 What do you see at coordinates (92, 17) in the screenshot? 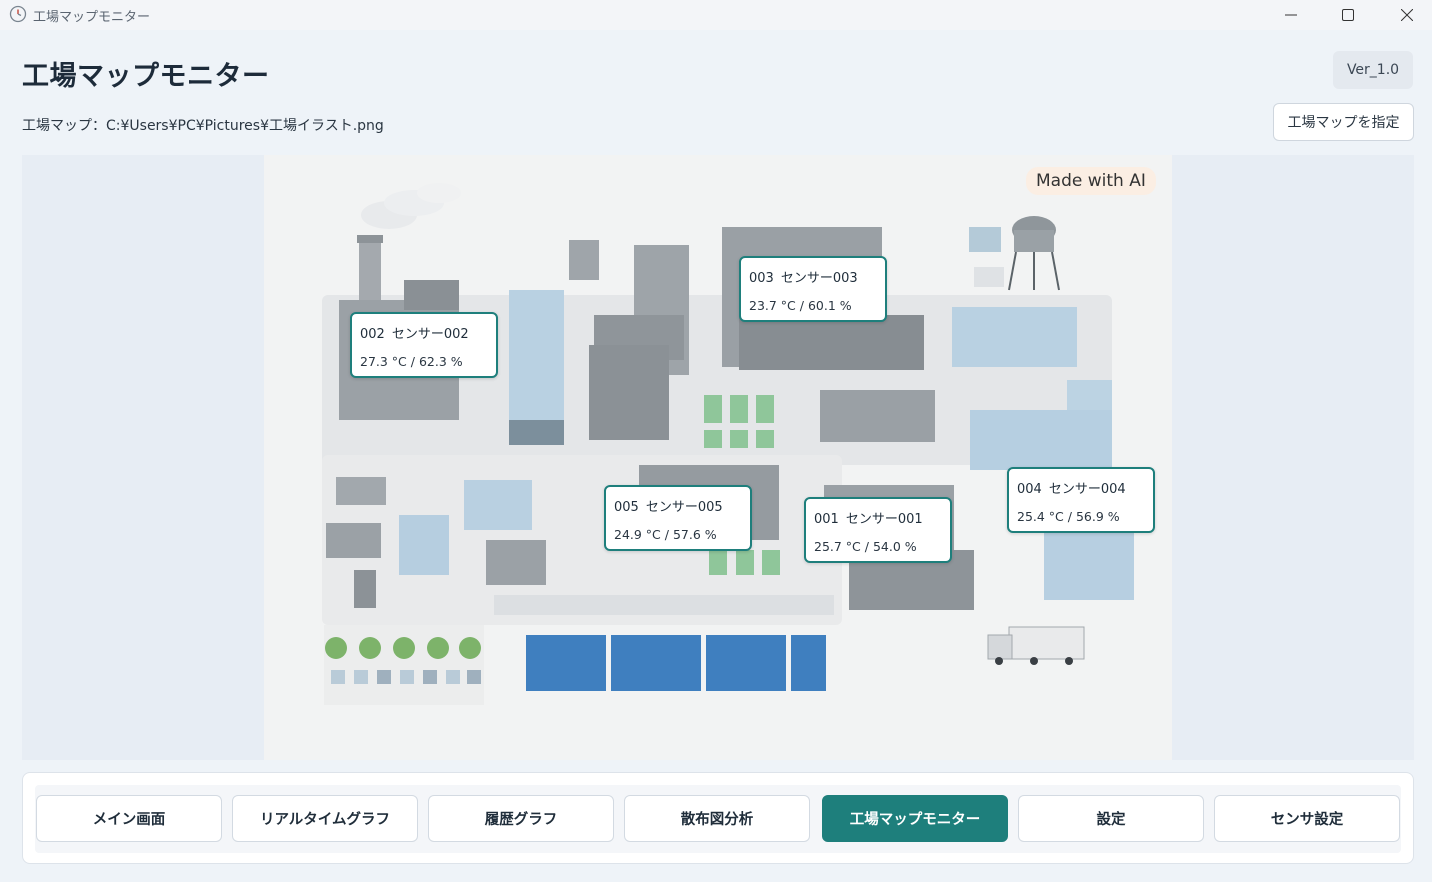
I see `window-title: 工場マップモニター` at bounding box center [92, 17].